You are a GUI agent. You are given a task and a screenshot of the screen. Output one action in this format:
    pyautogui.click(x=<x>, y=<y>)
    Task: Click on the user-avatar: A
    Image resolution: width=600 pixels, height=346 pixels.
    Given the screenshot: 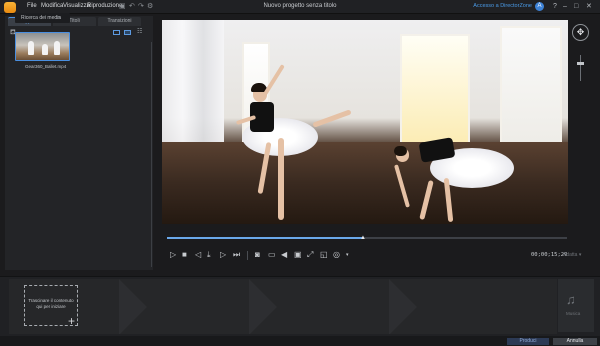 What is the action you would take?
    pyautogui.click(x=539, y=6)
    